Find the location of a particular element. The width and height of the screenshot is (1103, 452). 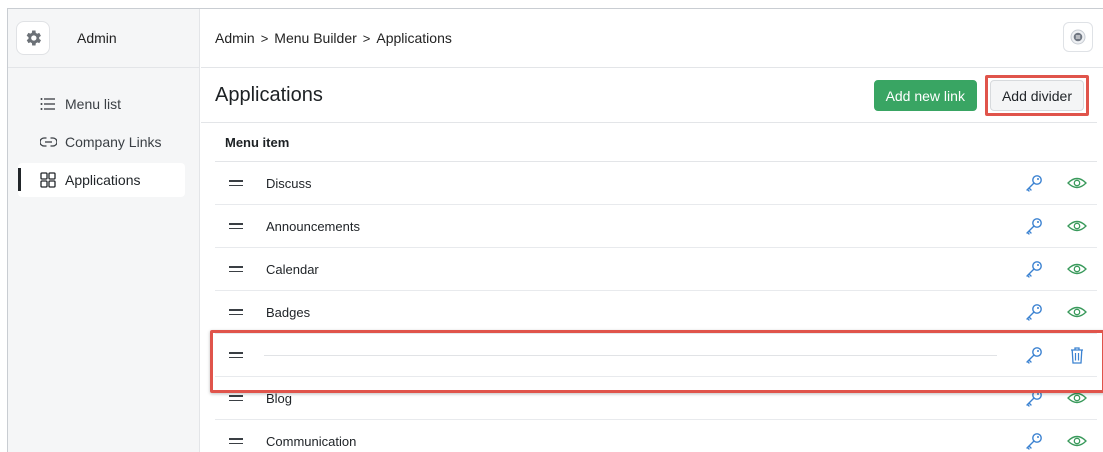

breadcrumb-menu-builder: Menu Builder is located at coordinates (315, 38).